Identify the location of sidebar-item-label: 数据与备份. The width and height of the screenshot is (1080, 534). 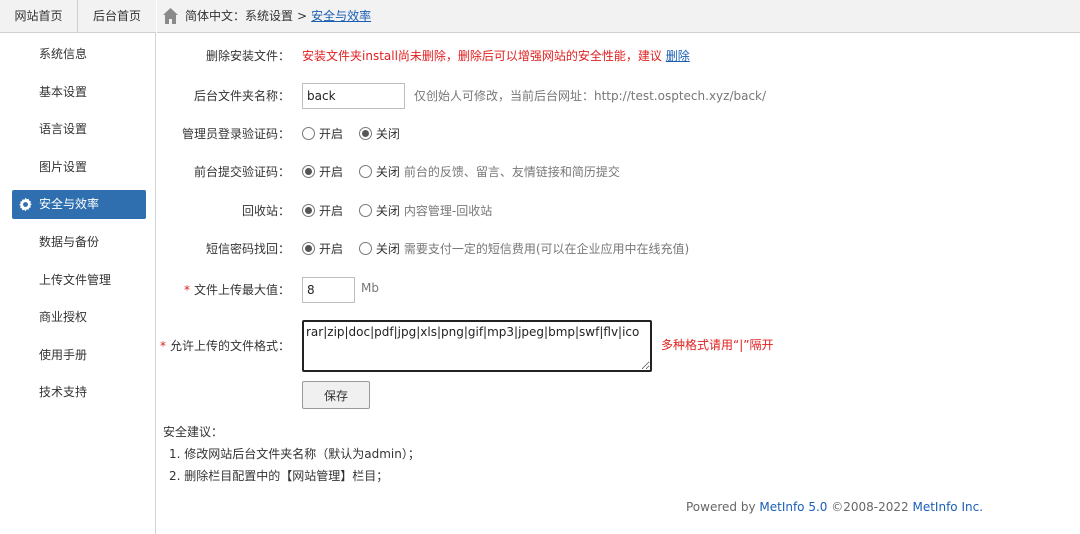
(69, 241).